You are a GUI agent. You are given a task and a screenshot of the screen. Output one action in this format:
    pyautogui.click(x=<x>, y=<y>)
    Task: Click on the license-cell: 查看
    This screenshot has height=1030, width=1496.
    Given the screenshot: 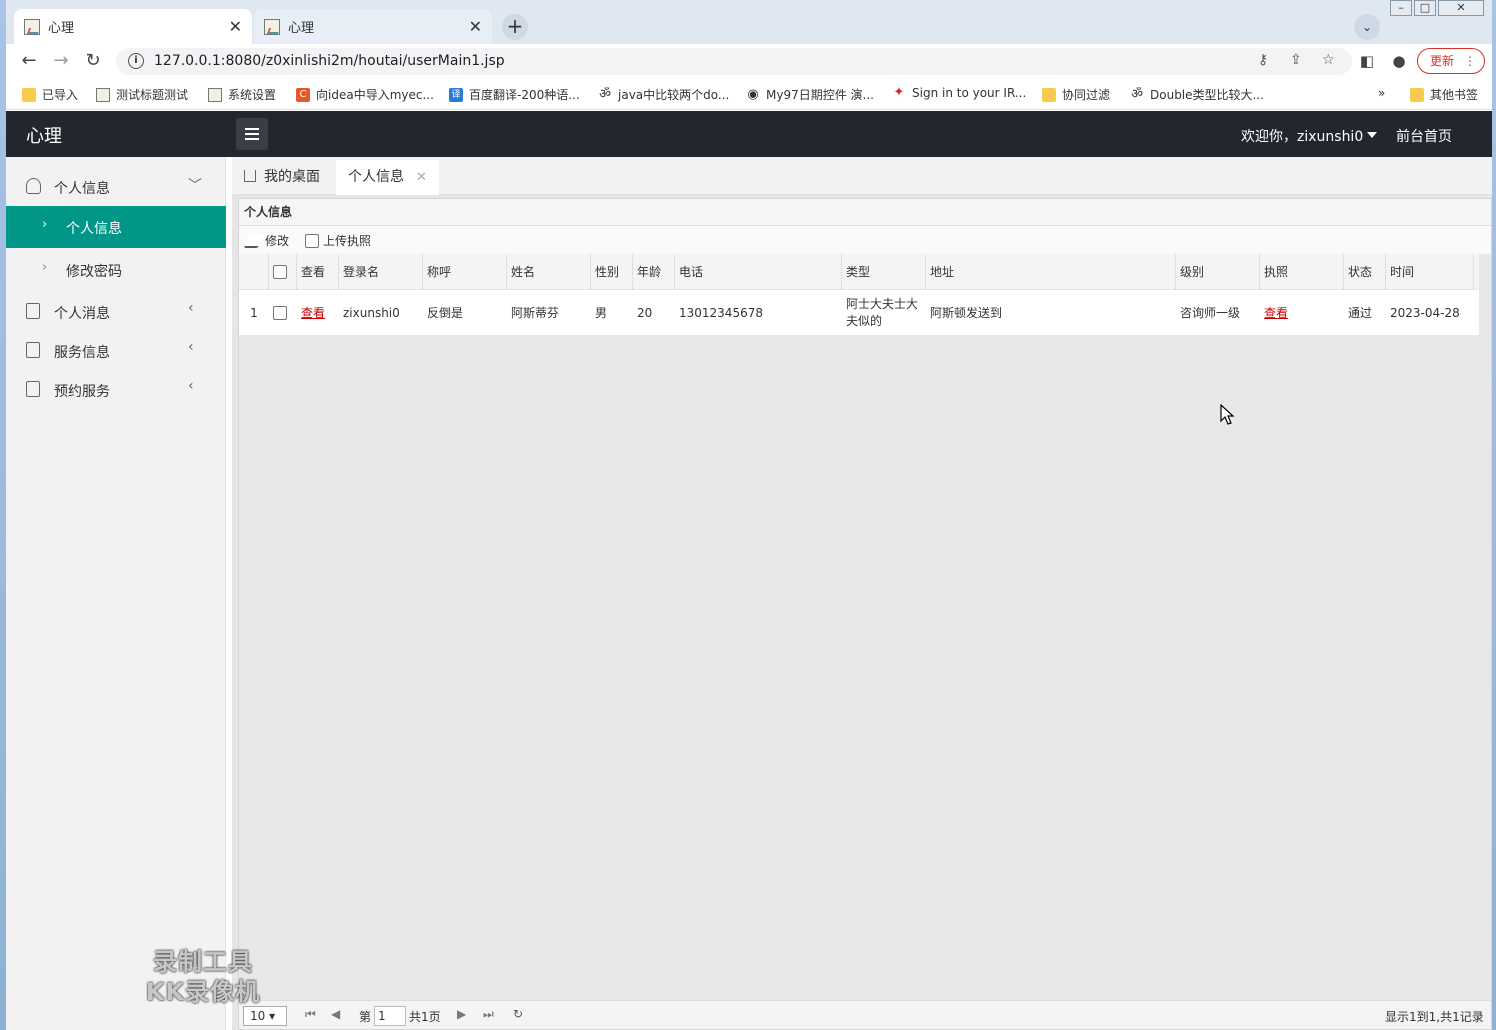 What is the action you would take?
    pyautogui.click(x=1302, y=312)
    